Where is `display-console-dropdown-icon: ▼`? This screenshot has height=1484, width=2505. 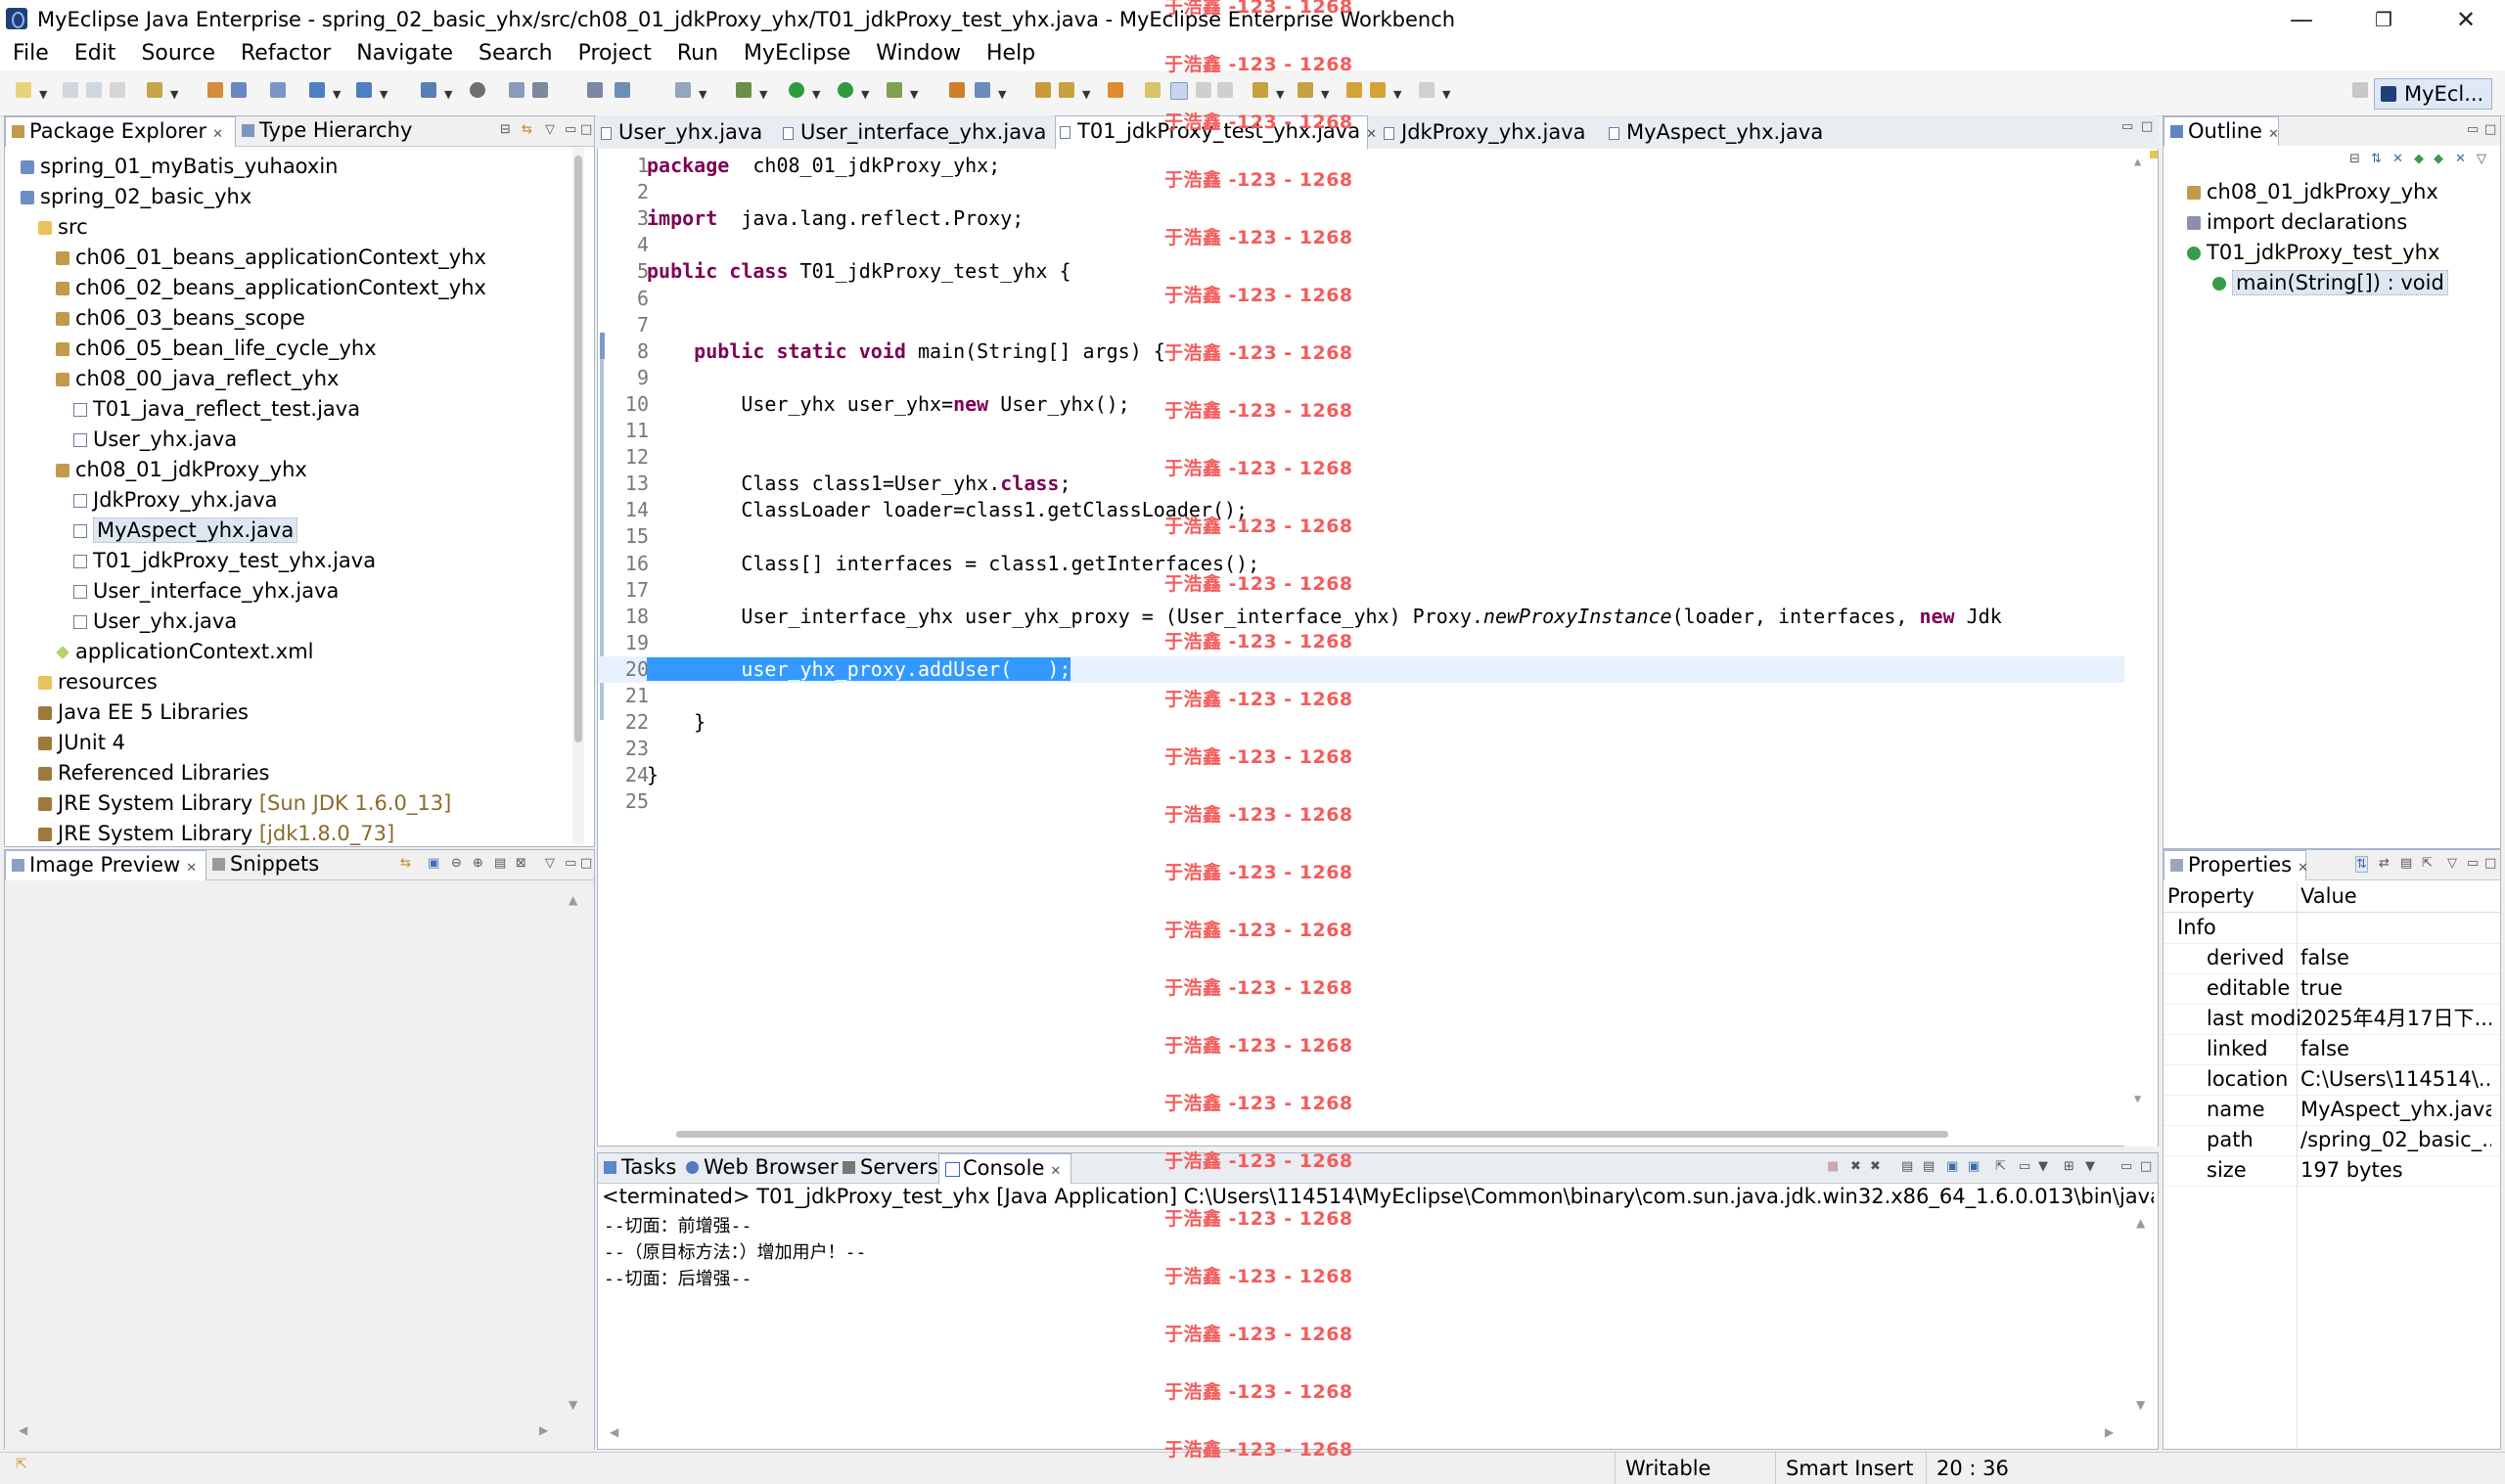 display-console-dropdown-icon: ▼ is located at coordinates (2043, 1166).